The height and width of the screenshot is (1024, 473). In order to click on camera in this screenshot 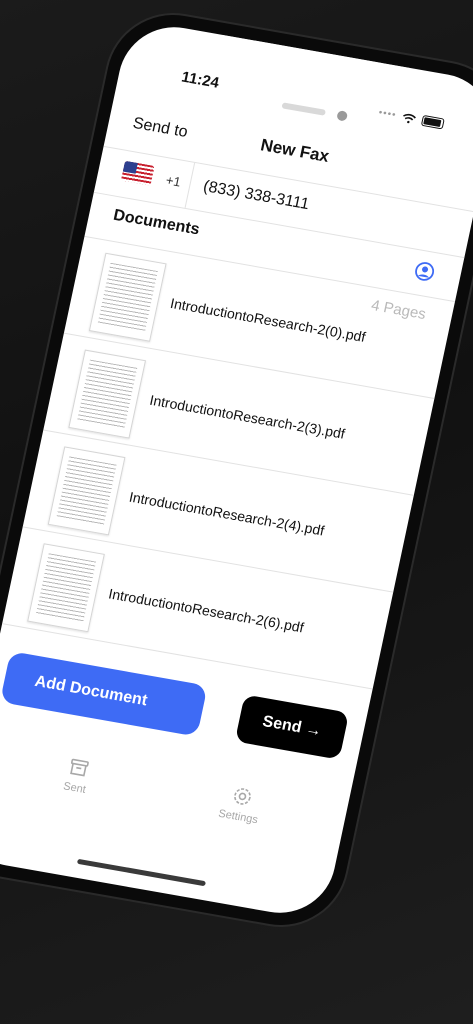, I will do `click(342, 116)`.